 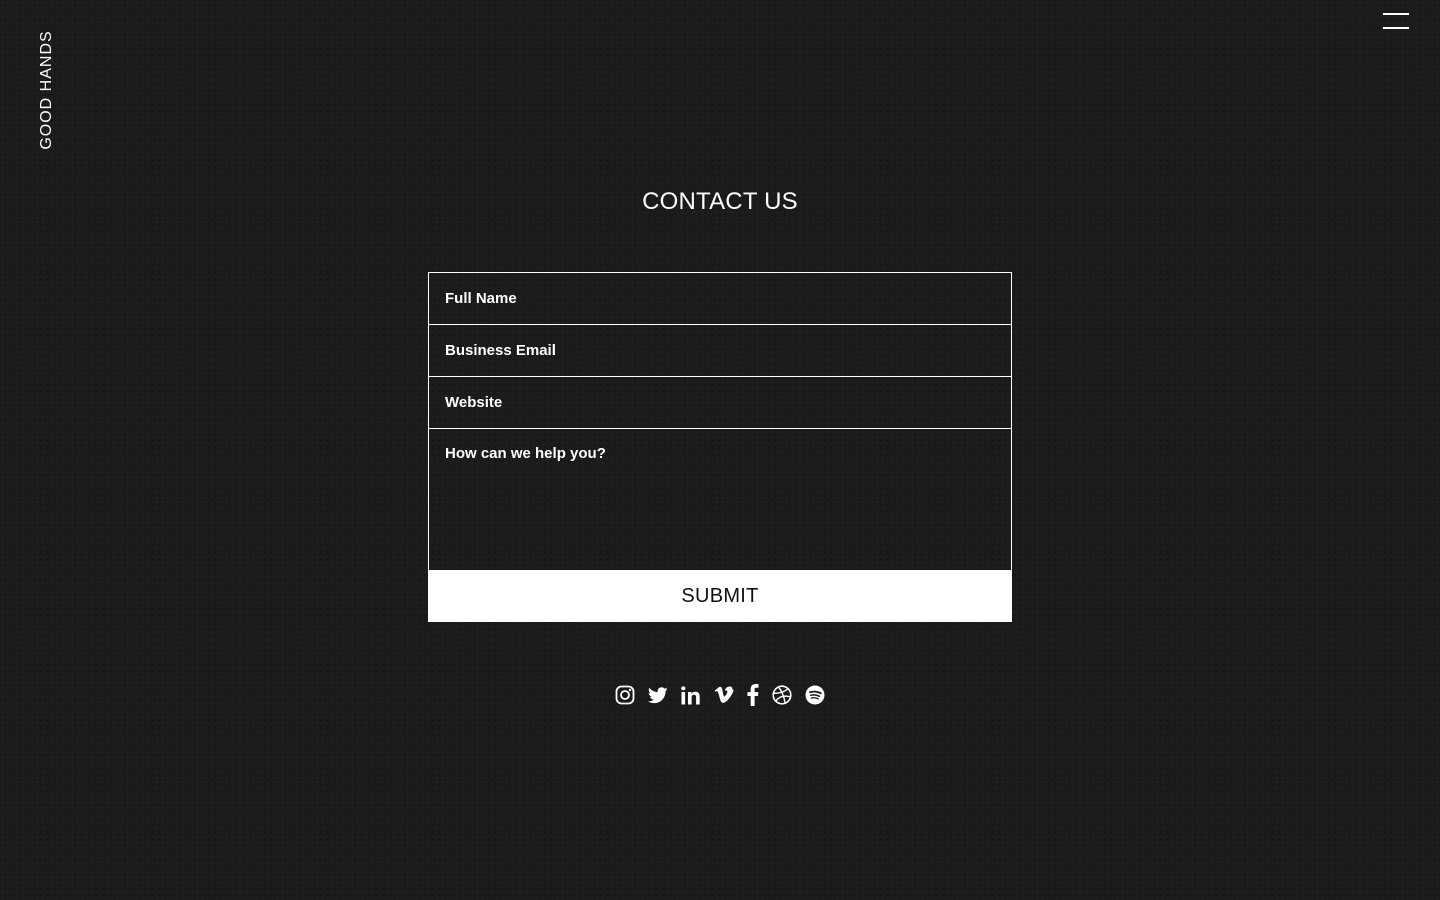 What do you see at coordinates (720, 350) in the screenshot?
I see `business-email-input` at bounding box center [720, 350].